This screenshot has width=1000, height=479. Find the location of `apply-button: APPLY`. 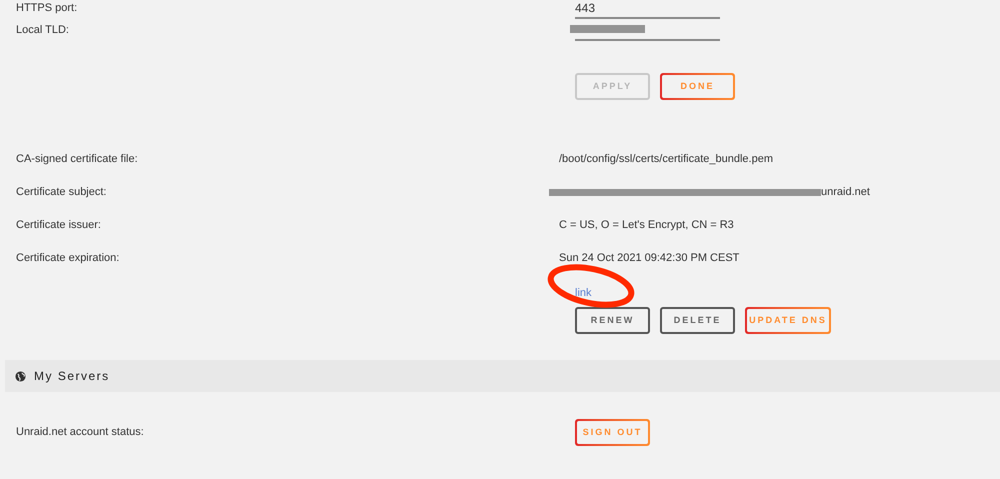

apply-button: APPLY is located at coordinates (612, 86).